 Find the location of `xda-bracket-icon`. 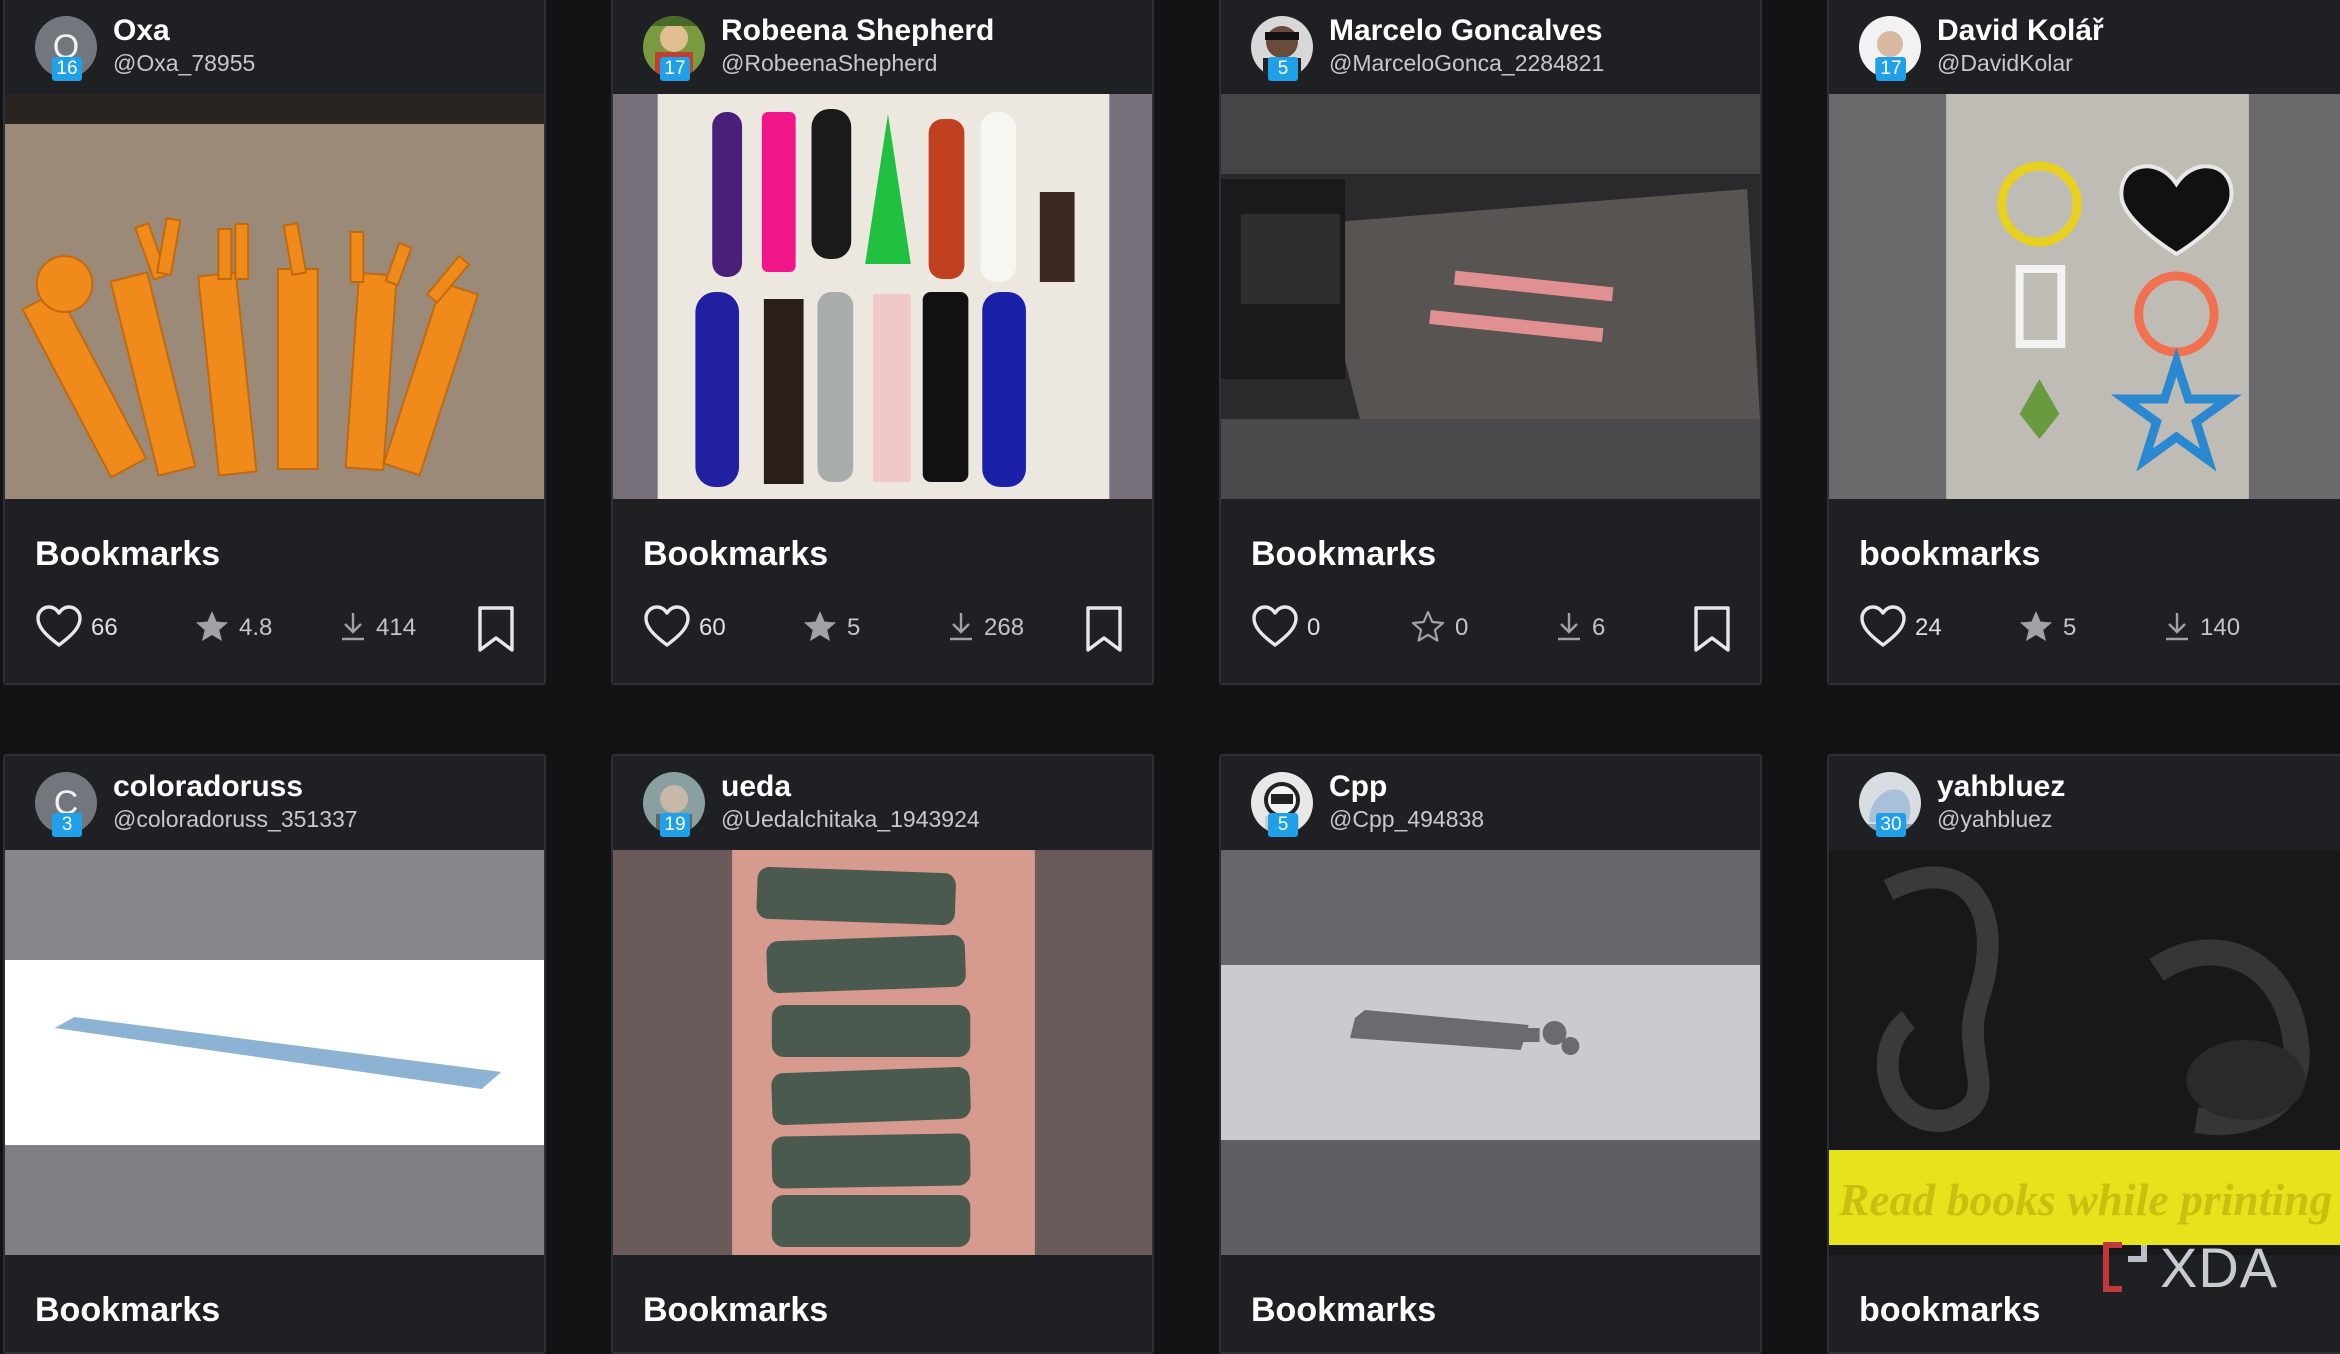

xda-bracket-icon is located at coordinates (2125, 1267).